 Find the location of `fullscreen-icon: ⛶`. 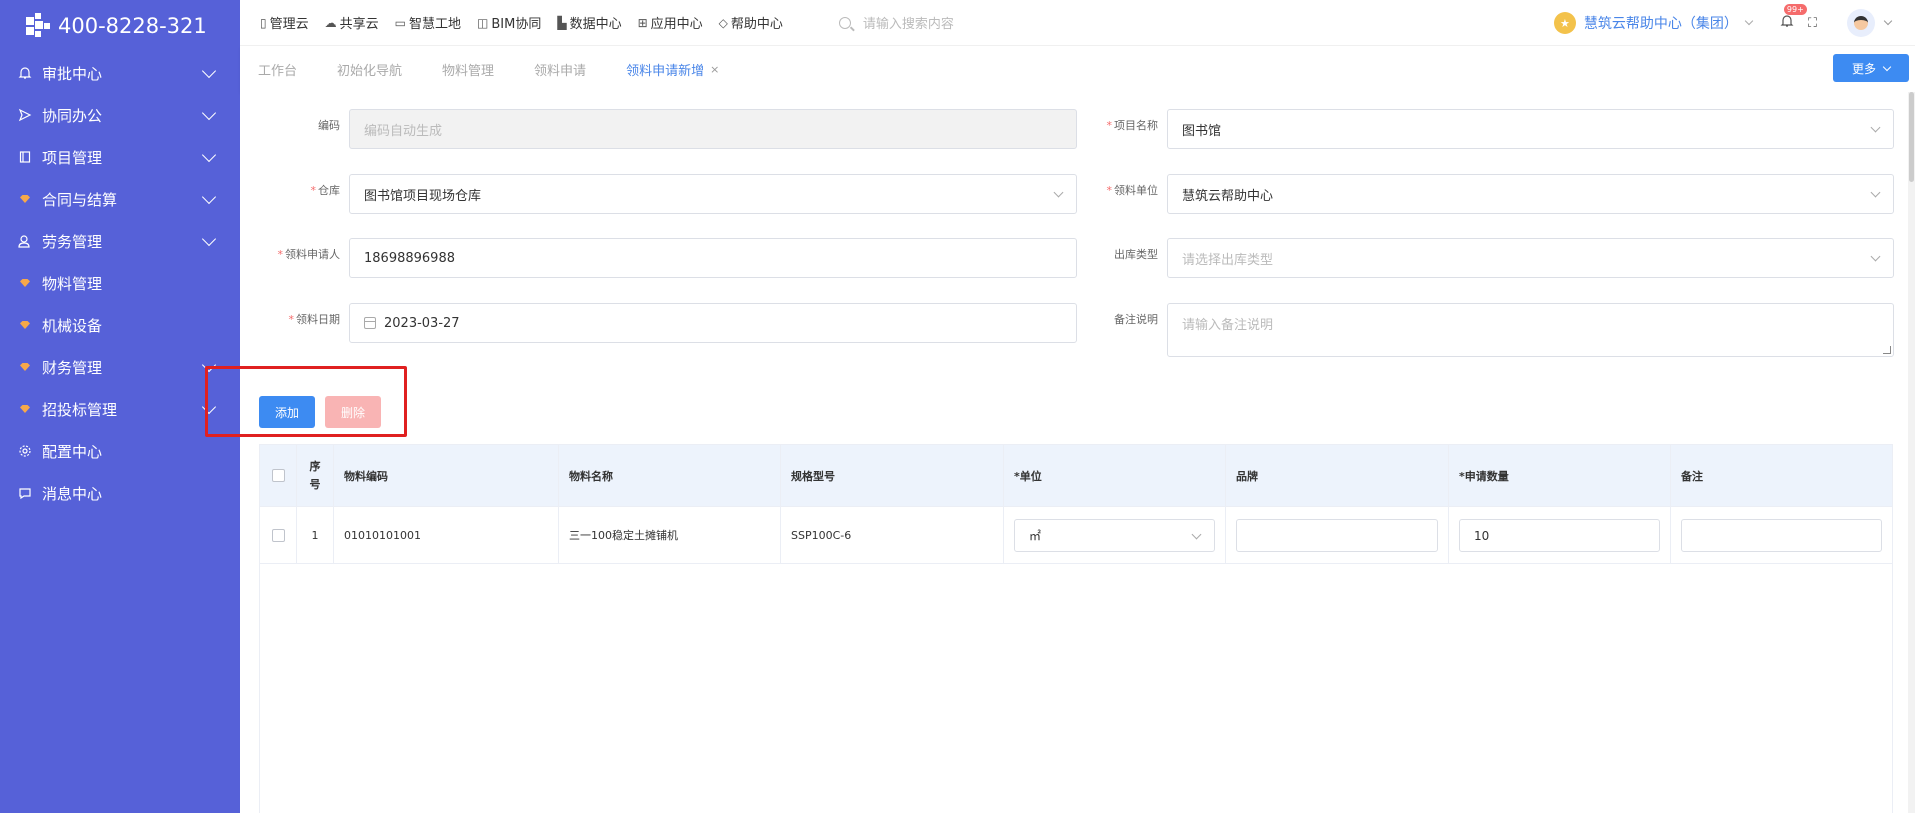

fullscreen-icon: ⛶ is located at coordinates (1812, 23).